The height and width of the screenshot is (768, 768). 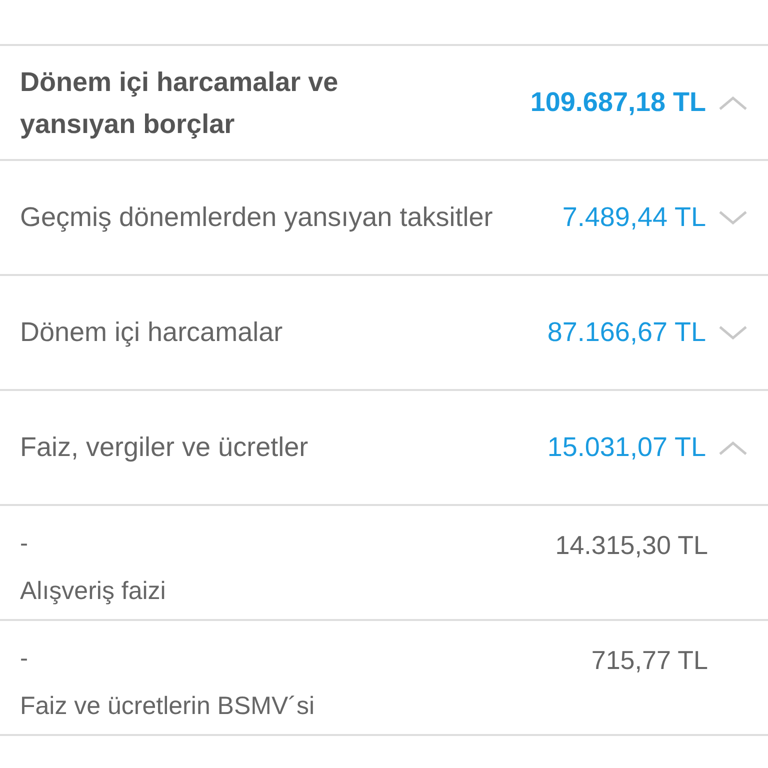 I want to click on category-row: Geçmiş dönemlerden yansıyan taksitler 7.489,44 TL, so click(x=384, y=218).